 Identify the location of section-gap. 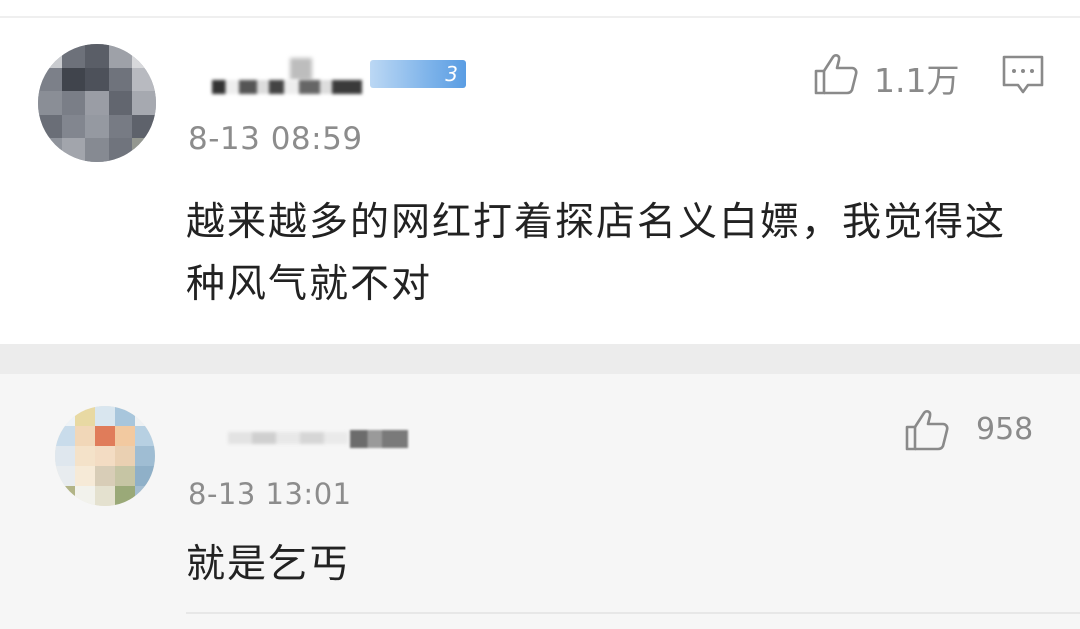
(540, 359).